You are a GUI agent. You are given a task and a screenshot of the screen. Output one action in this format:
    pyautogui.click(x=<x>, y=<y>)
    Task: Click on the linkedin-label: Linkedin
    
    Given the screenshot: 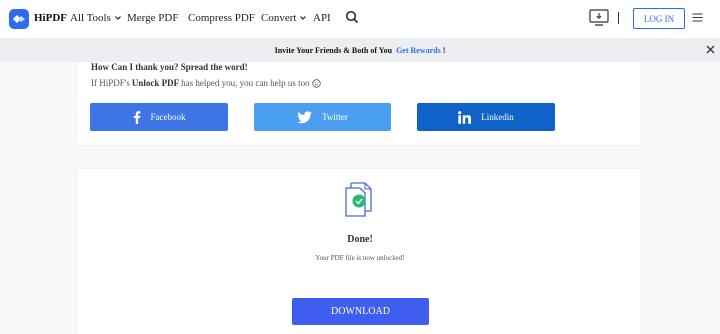 What is the action you would take?
    pyautogui.click(x=497, y=117)
    